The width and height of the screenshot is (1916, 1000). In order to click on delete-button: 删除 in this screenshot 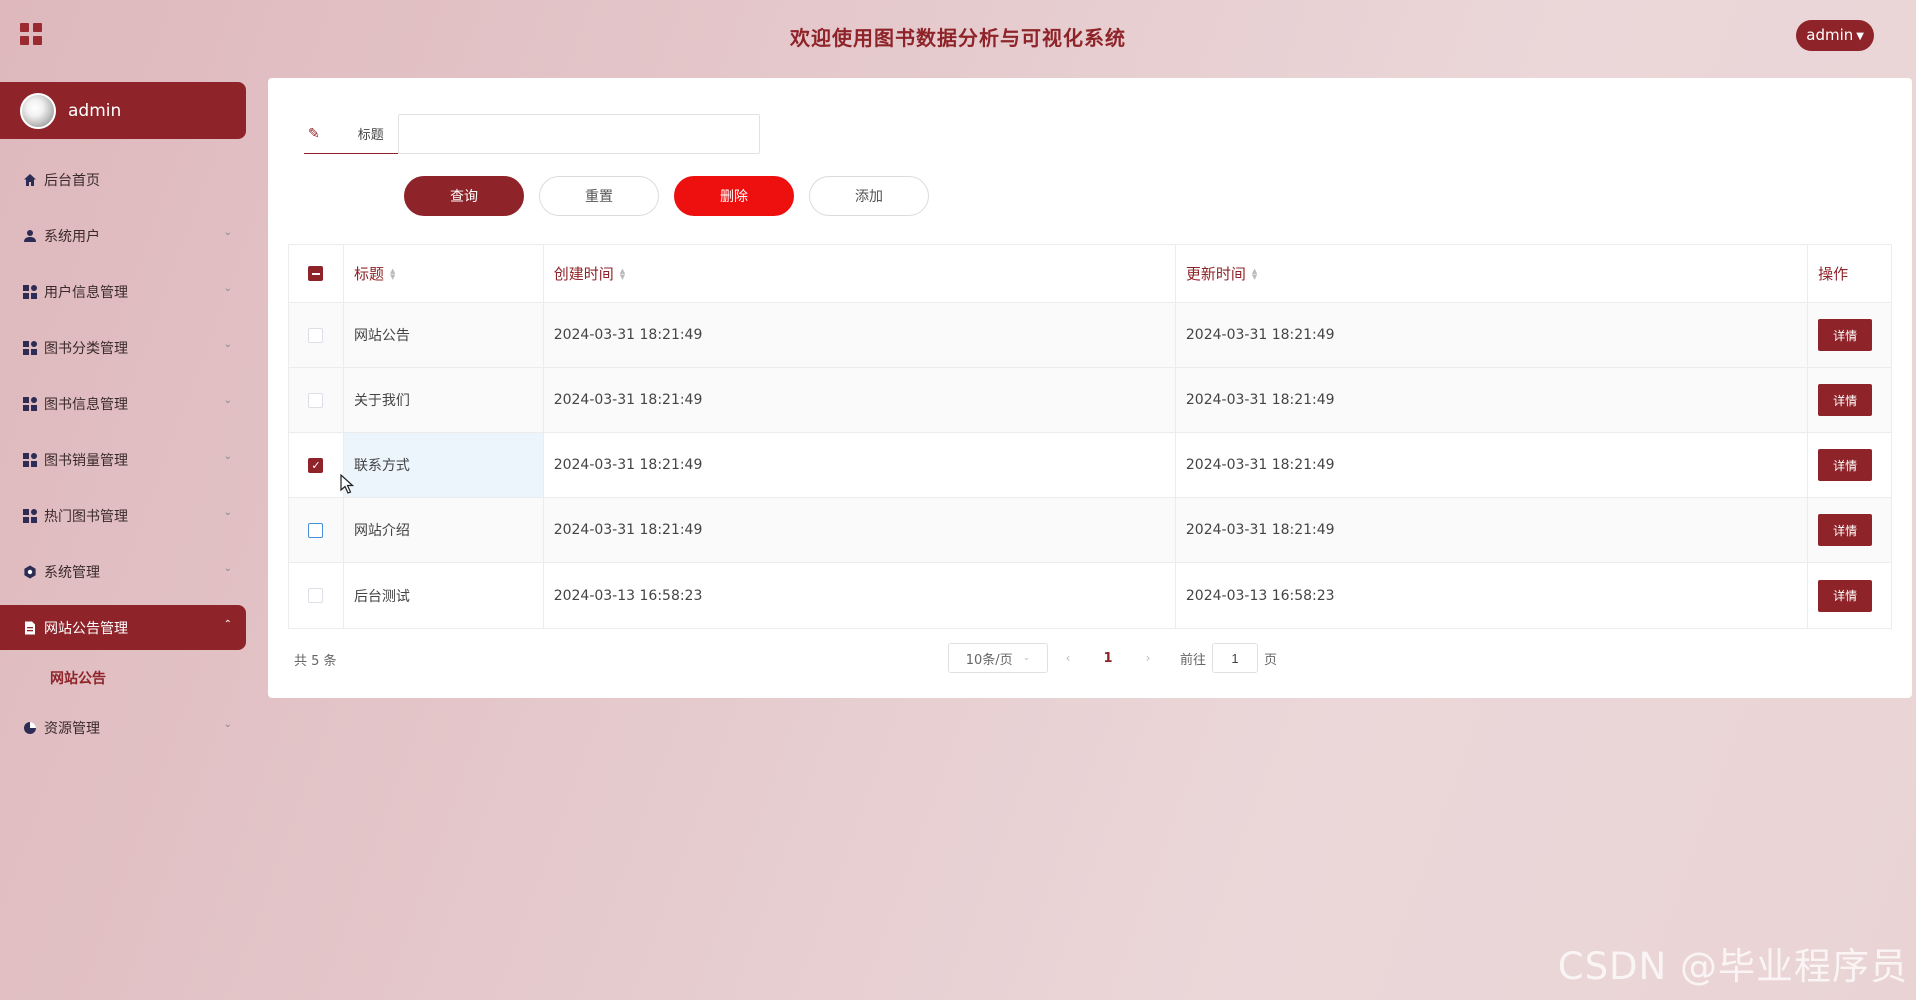, I will do `click(734, 196)`.